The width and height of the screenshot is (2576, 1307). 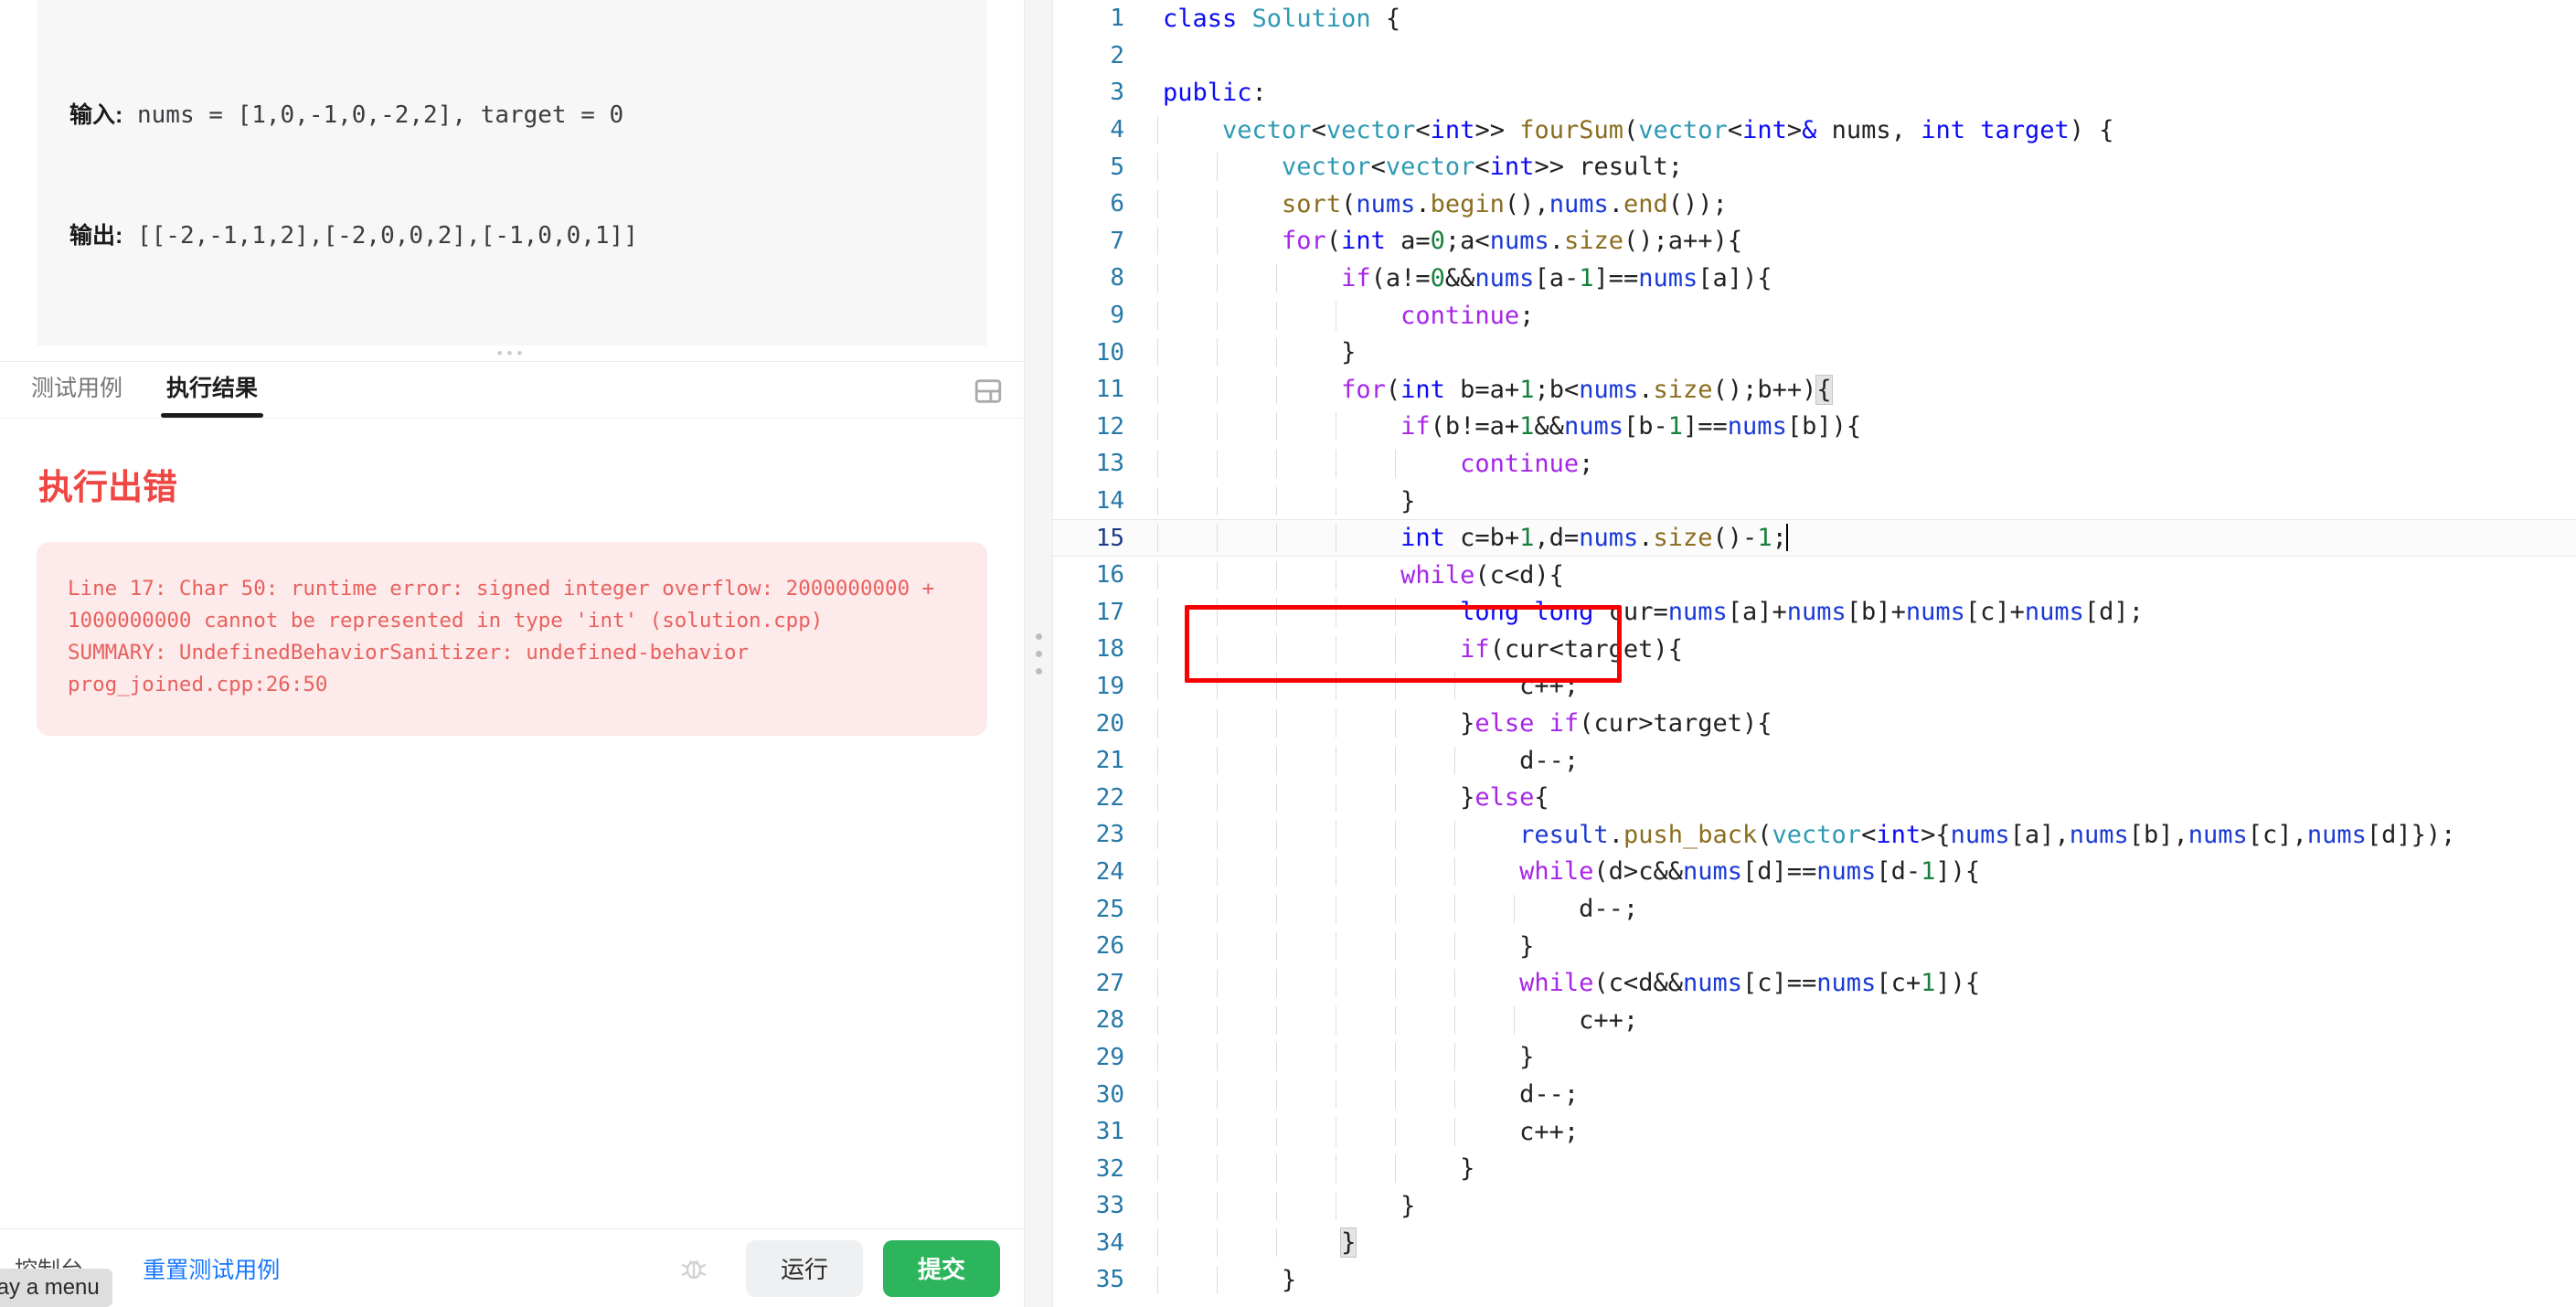 What do you see at coordinates (1814, 1020) in the screenshot?
I see `code-line: 28 c++;` at bounding box center [1814, 1020].